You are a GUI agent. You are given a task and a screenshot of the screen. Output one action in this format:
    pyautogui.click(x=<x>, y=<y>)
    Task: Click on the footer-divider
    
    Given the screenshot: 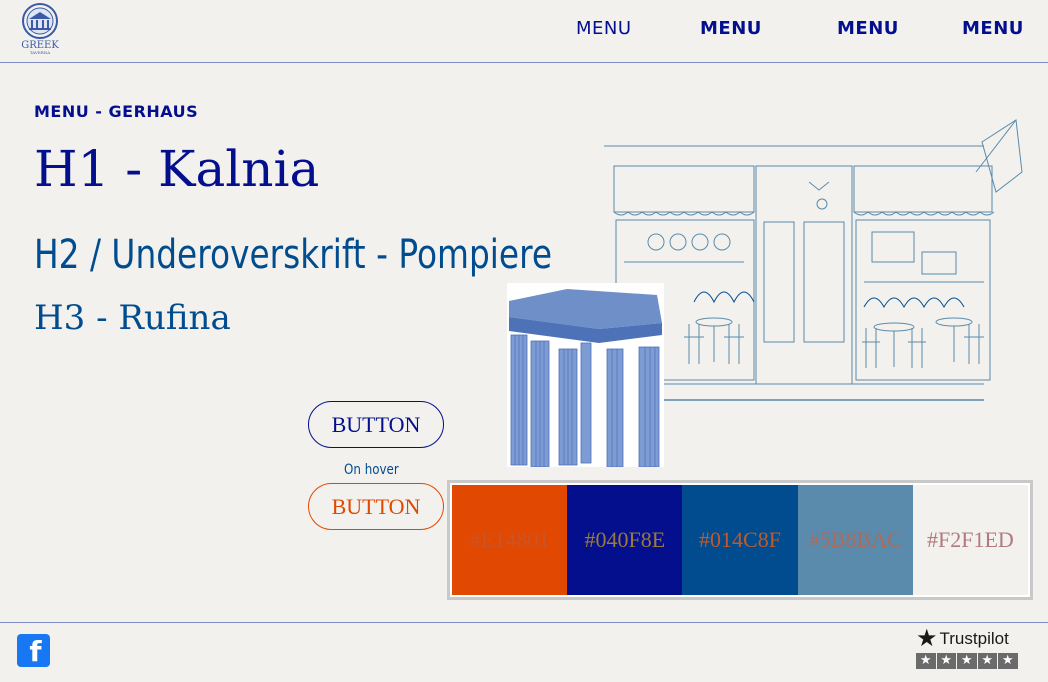 What is the action you would take?
    pyautogui.click(x=524, y=622)
    